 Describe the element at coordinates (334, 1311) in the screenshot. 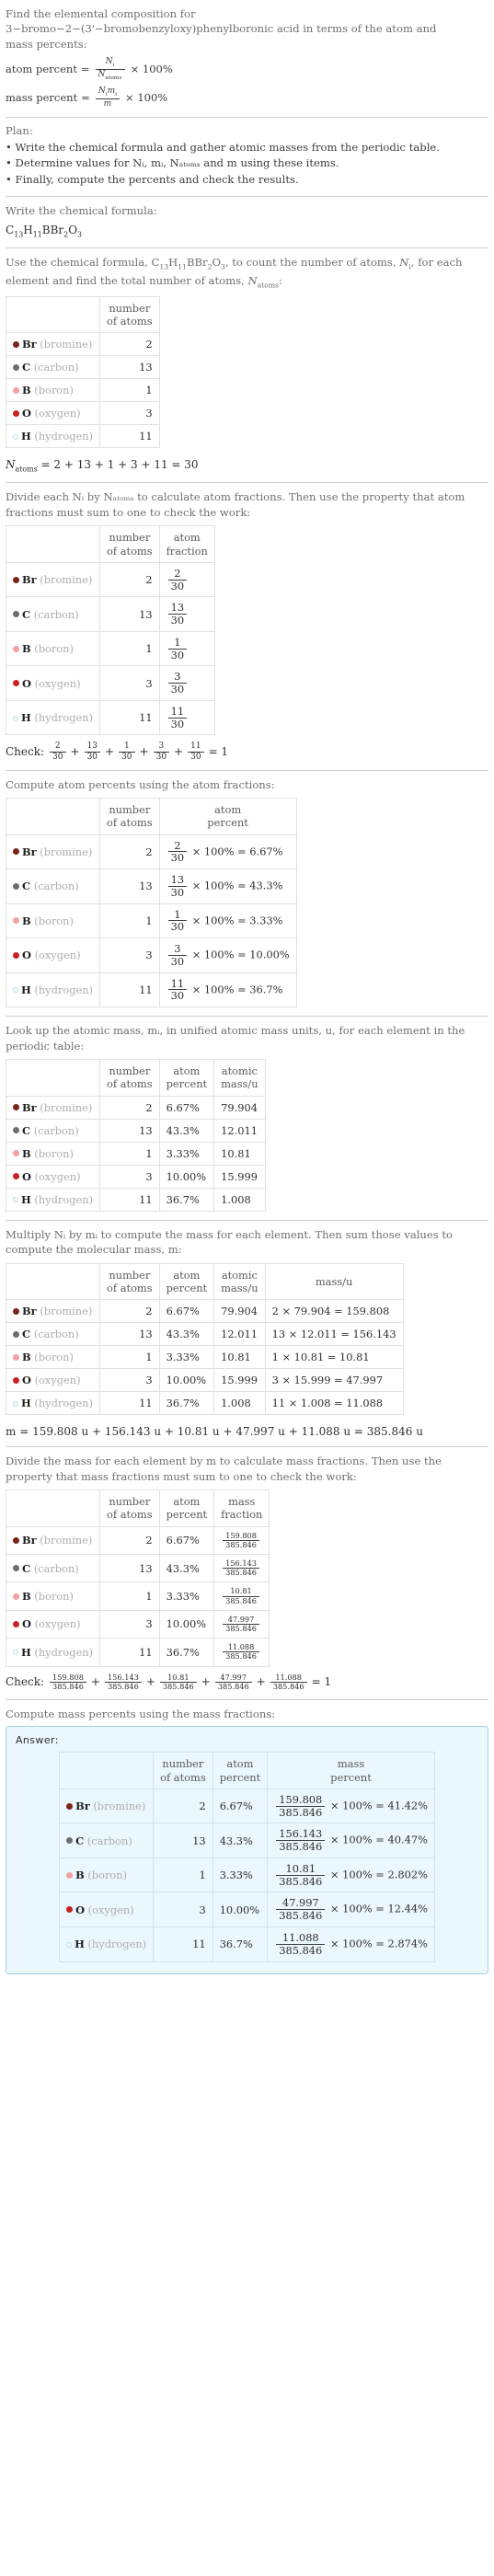

I see `mass-expr-br: 2 × 79.904 = 159.808` at that location.